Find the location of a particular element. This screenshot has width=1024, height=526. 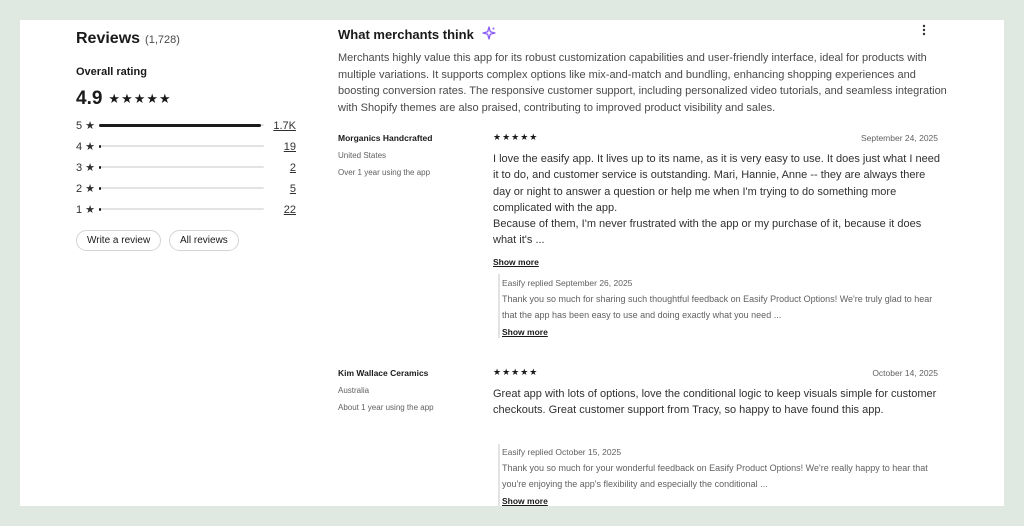

overall-rating-label: Overall rating is located at coordinates (111, 72).